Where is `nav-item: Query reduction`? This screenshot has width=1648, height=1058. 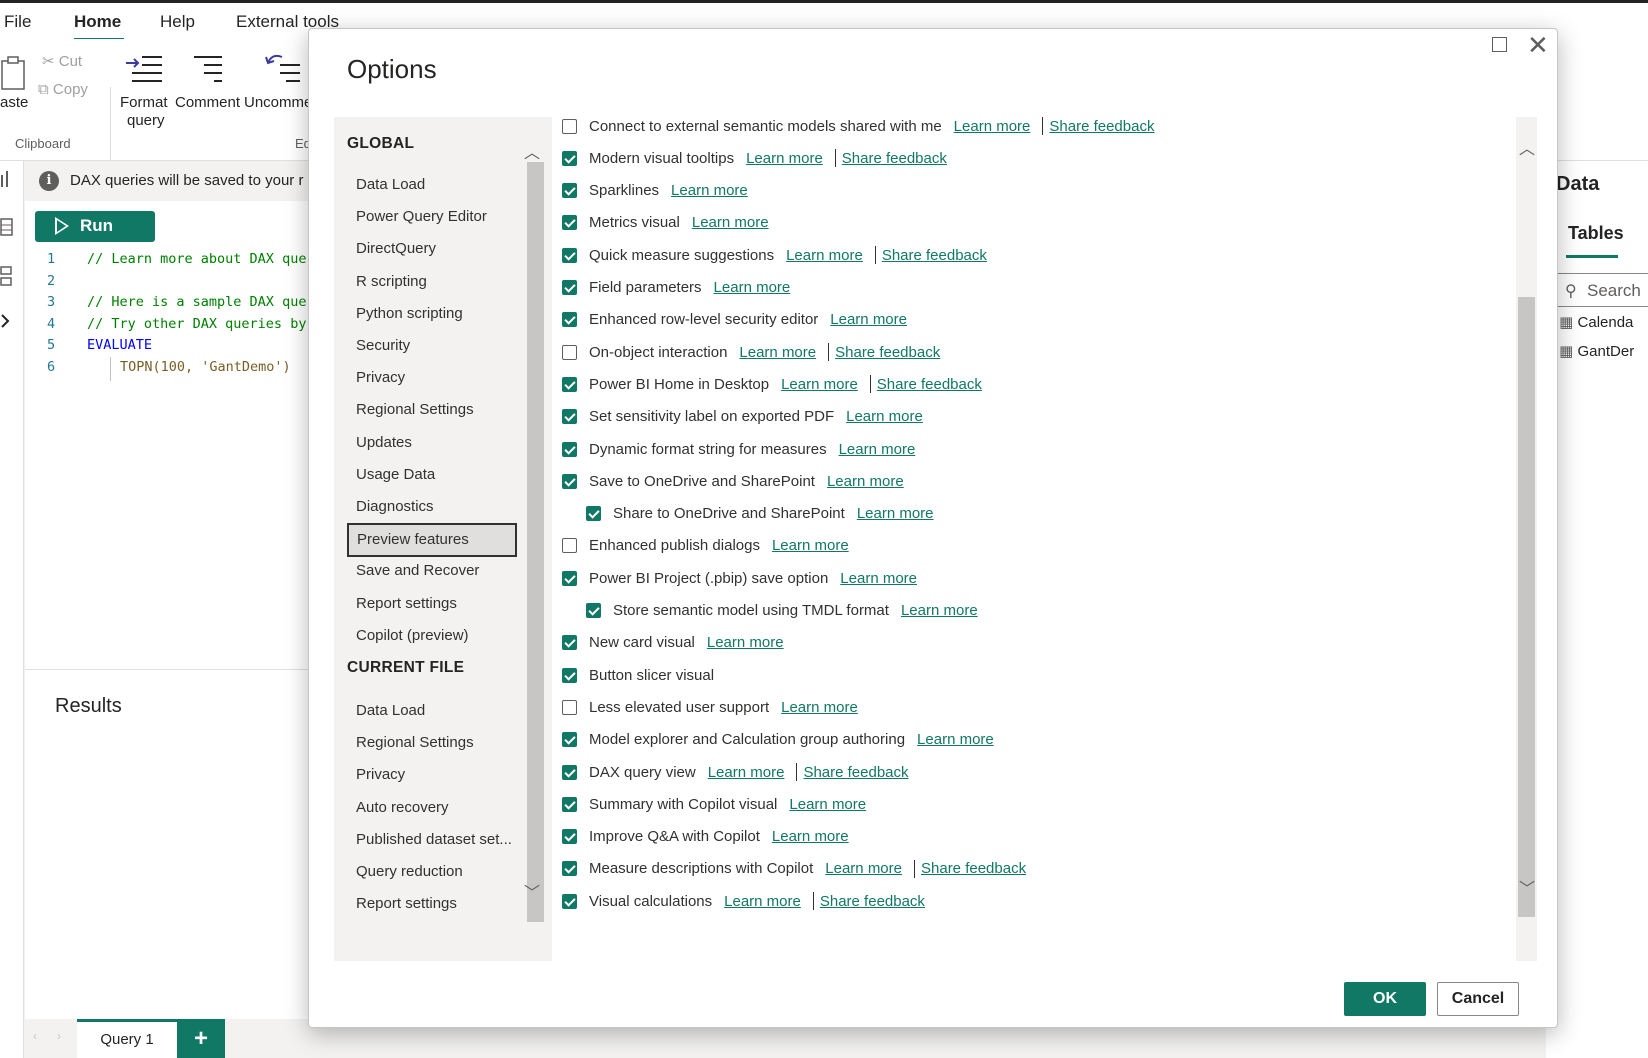
nav-item: Query reduction is located at coordinates (432, 873).